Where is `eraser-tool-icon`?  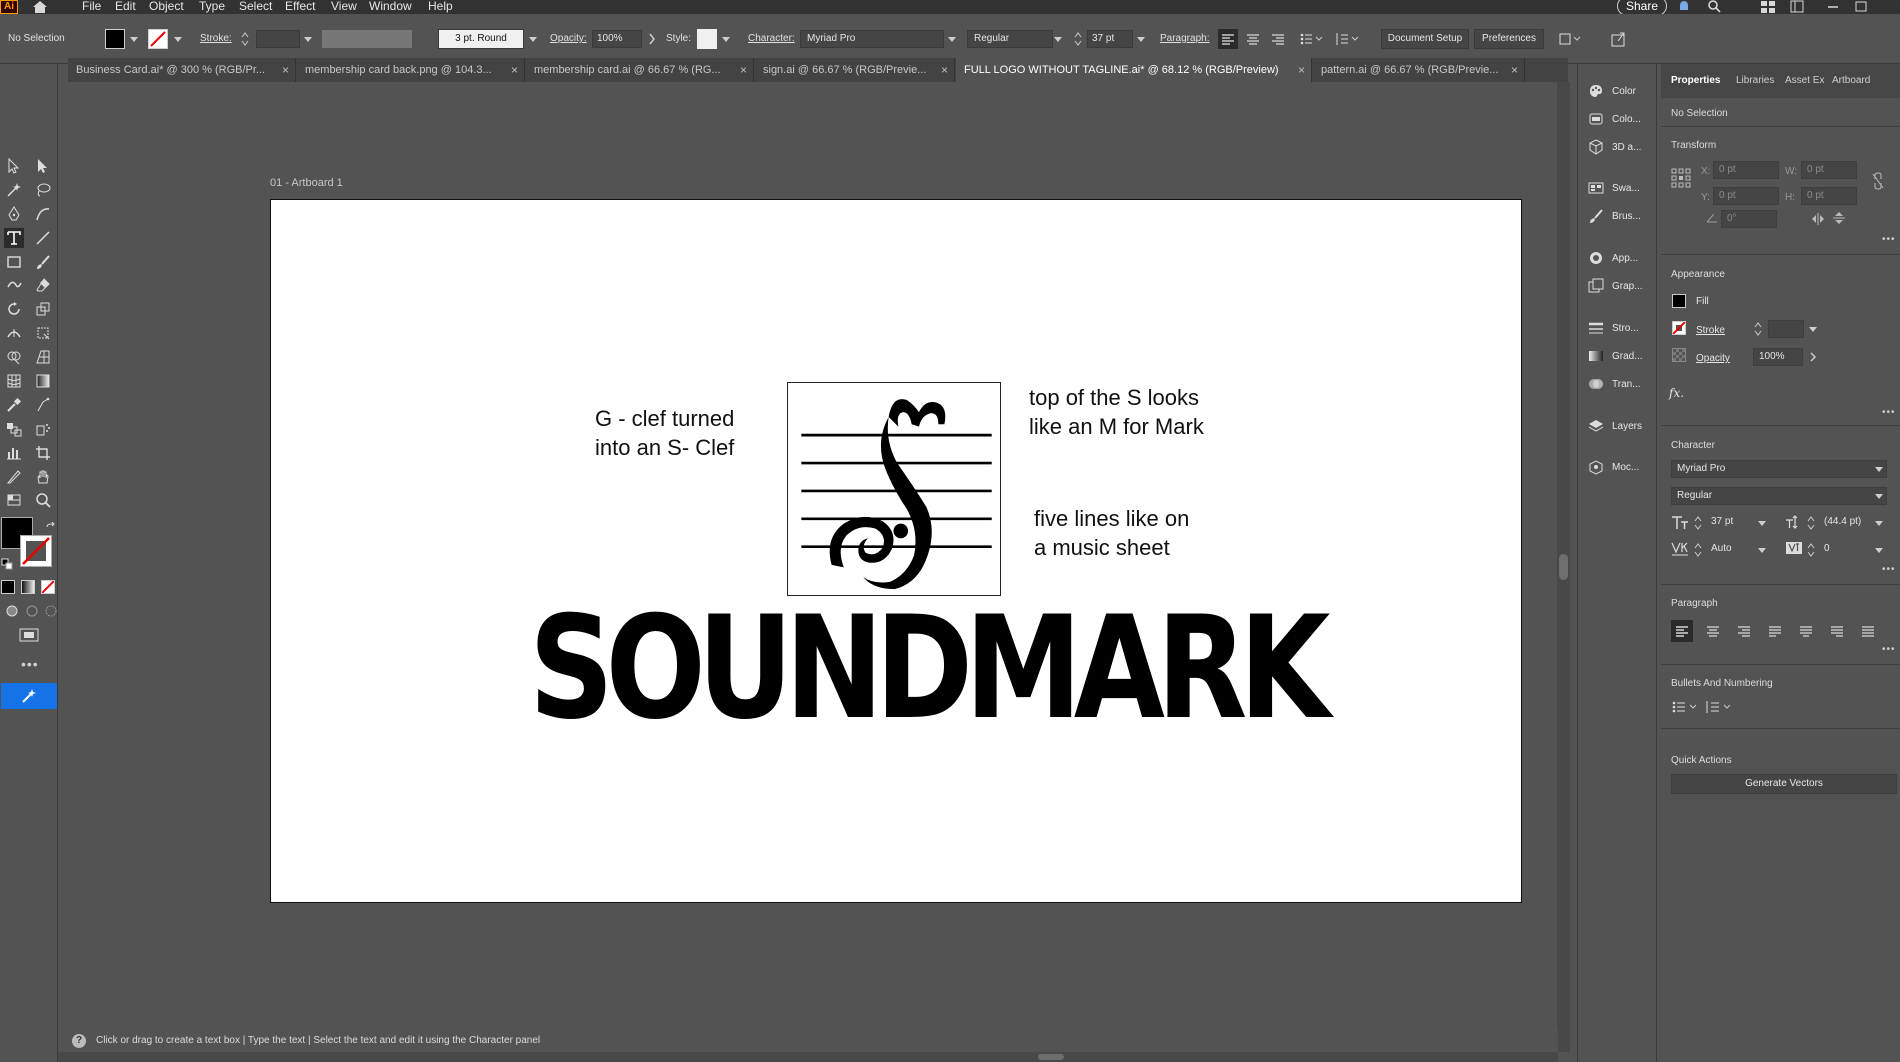 eraser-tool-icon is located at coordinates (43, 285).